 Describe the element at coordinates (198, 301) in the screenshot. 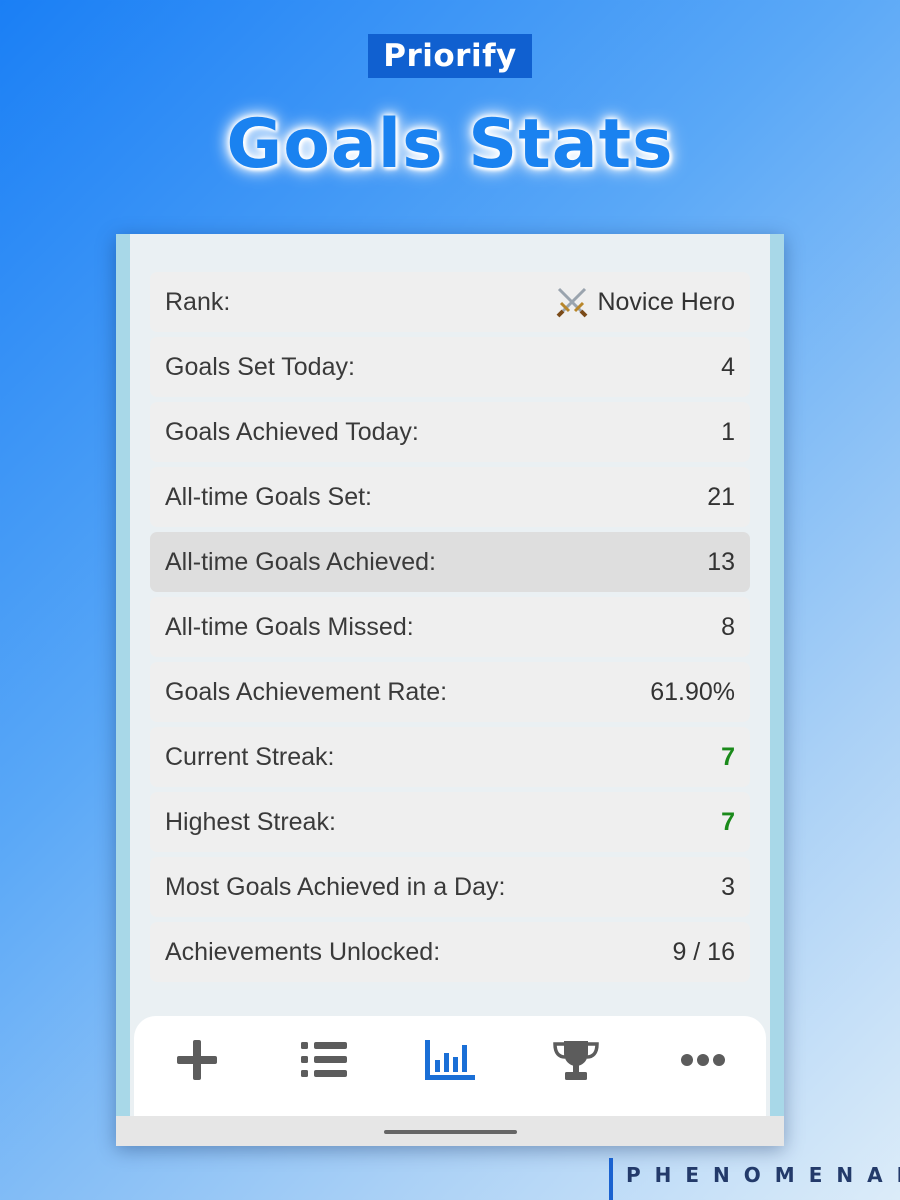

I see `stat-label: Rank:` at that location.